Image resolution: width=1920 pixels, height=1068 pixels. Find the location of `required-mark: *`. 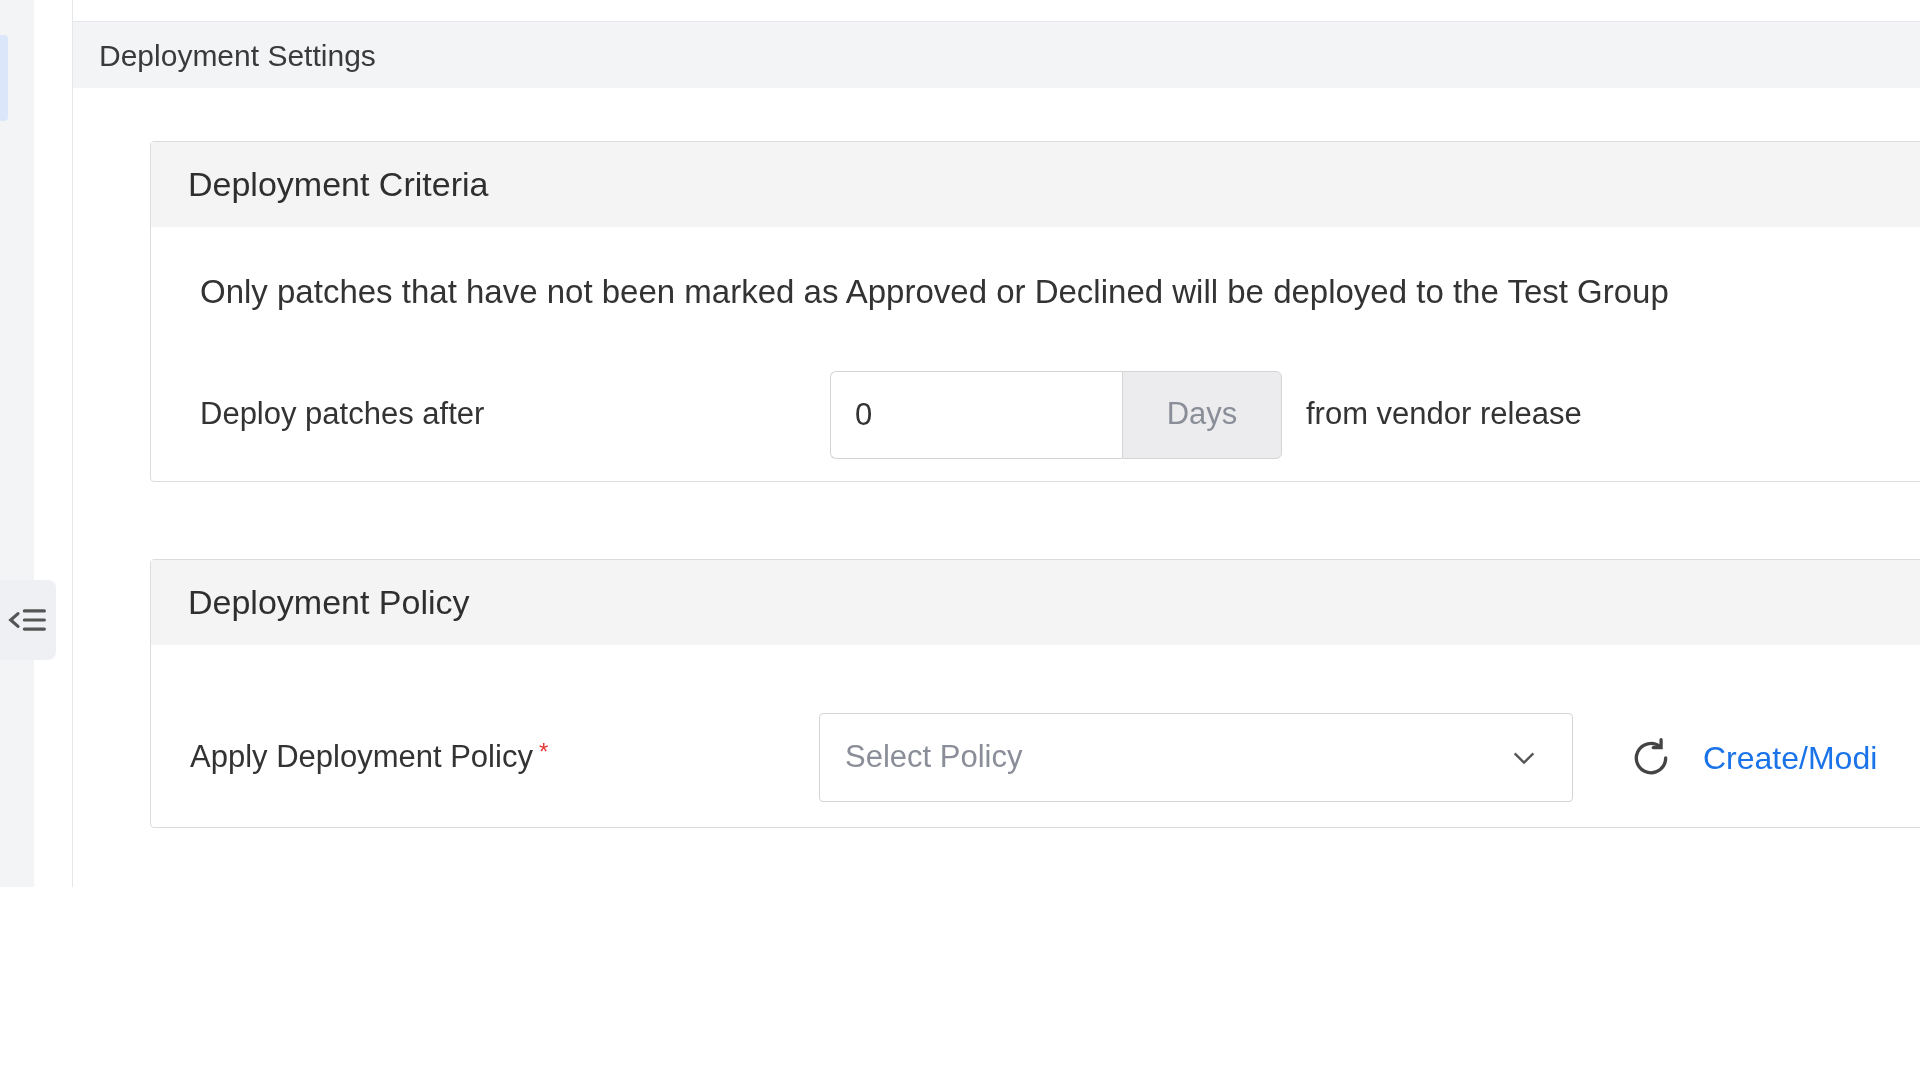

required-mark: * is located at coordinates (543, 752).